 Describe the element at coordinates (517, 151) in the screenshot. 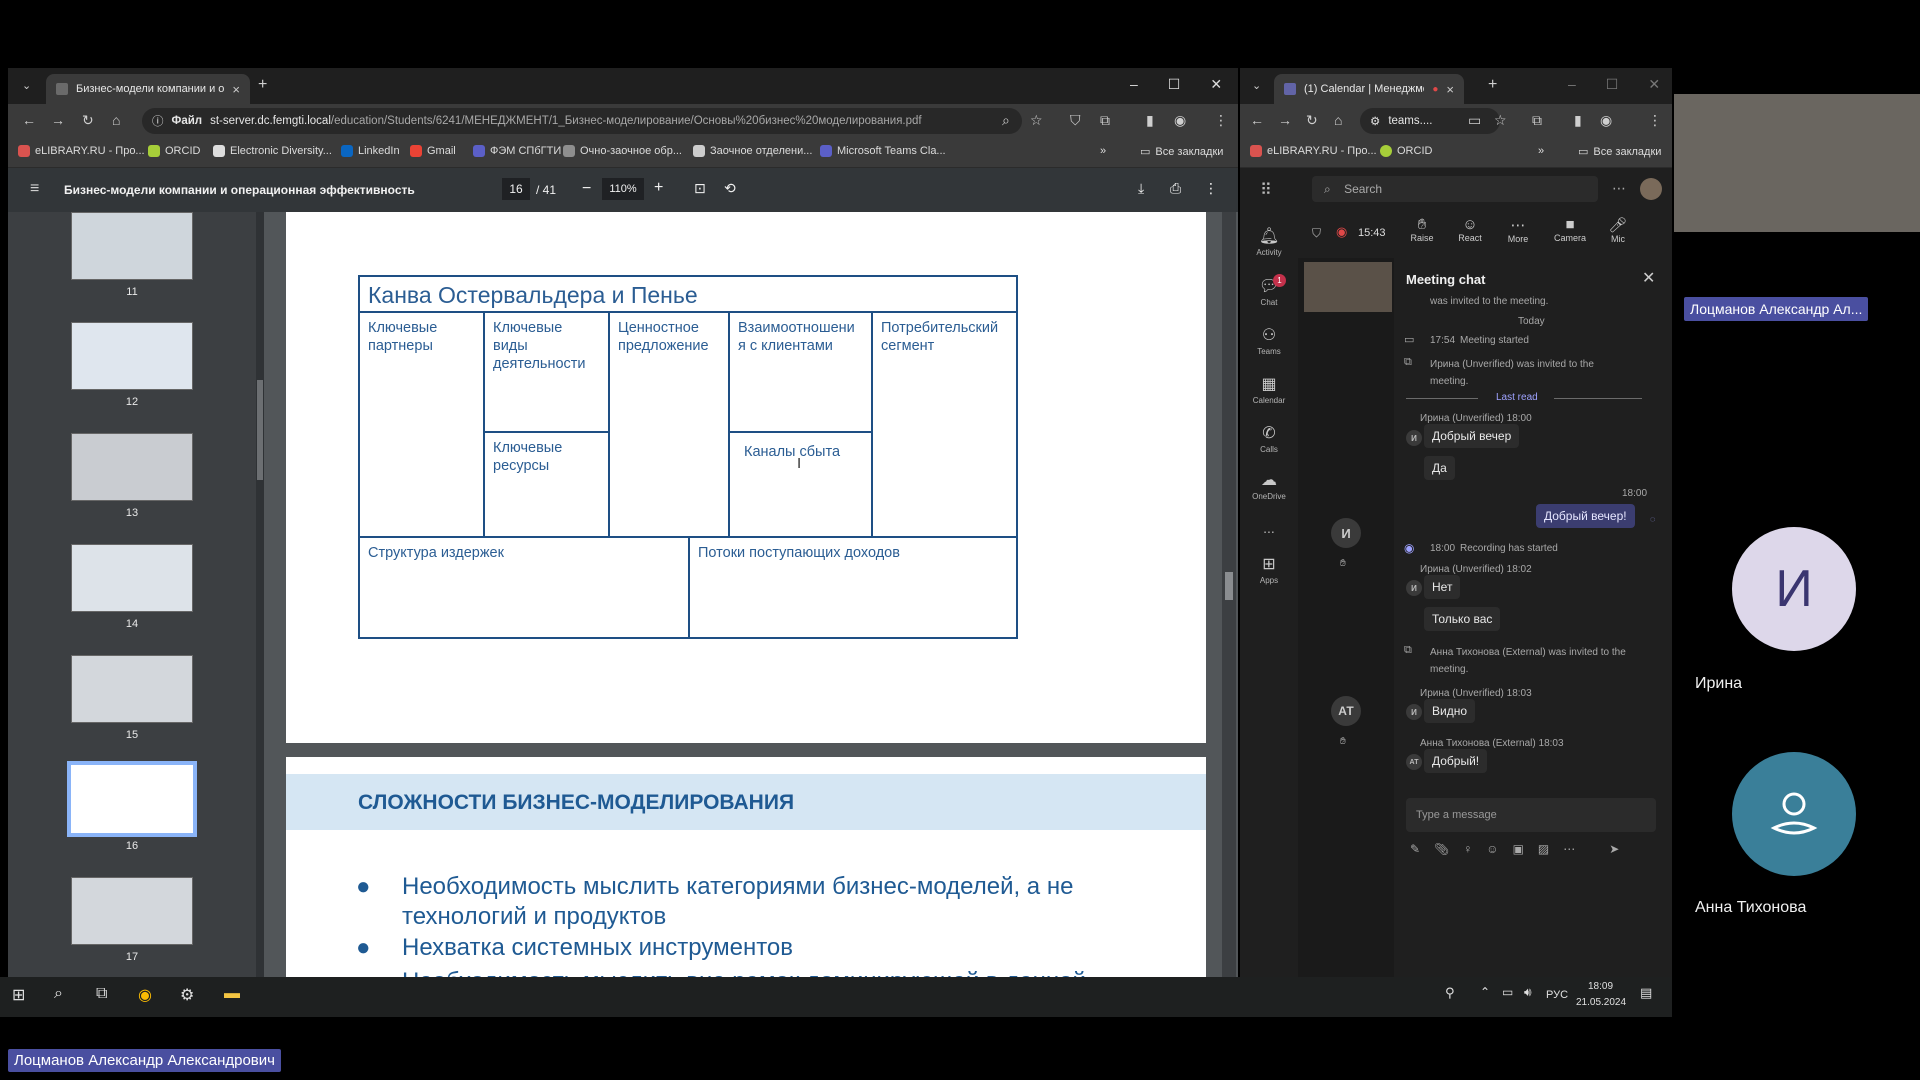

I see `bookmark-item: ФЭМ СПбГТИ` at that location.